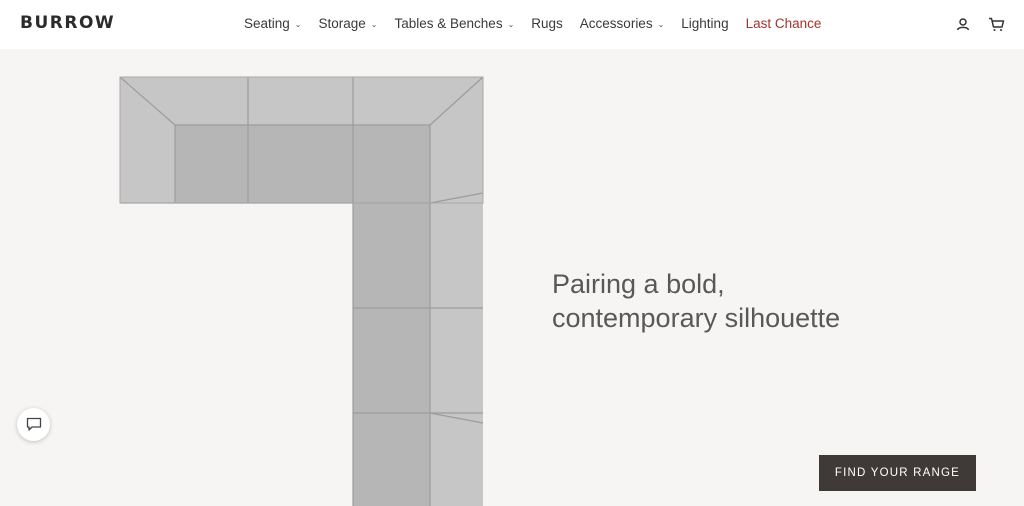 The height and width of the screenshot is (506, 1024). Describe the element at coordinates (696, 318) in the screenshot. I see `hero-headline-line2: contemporary silhouette` at that location.